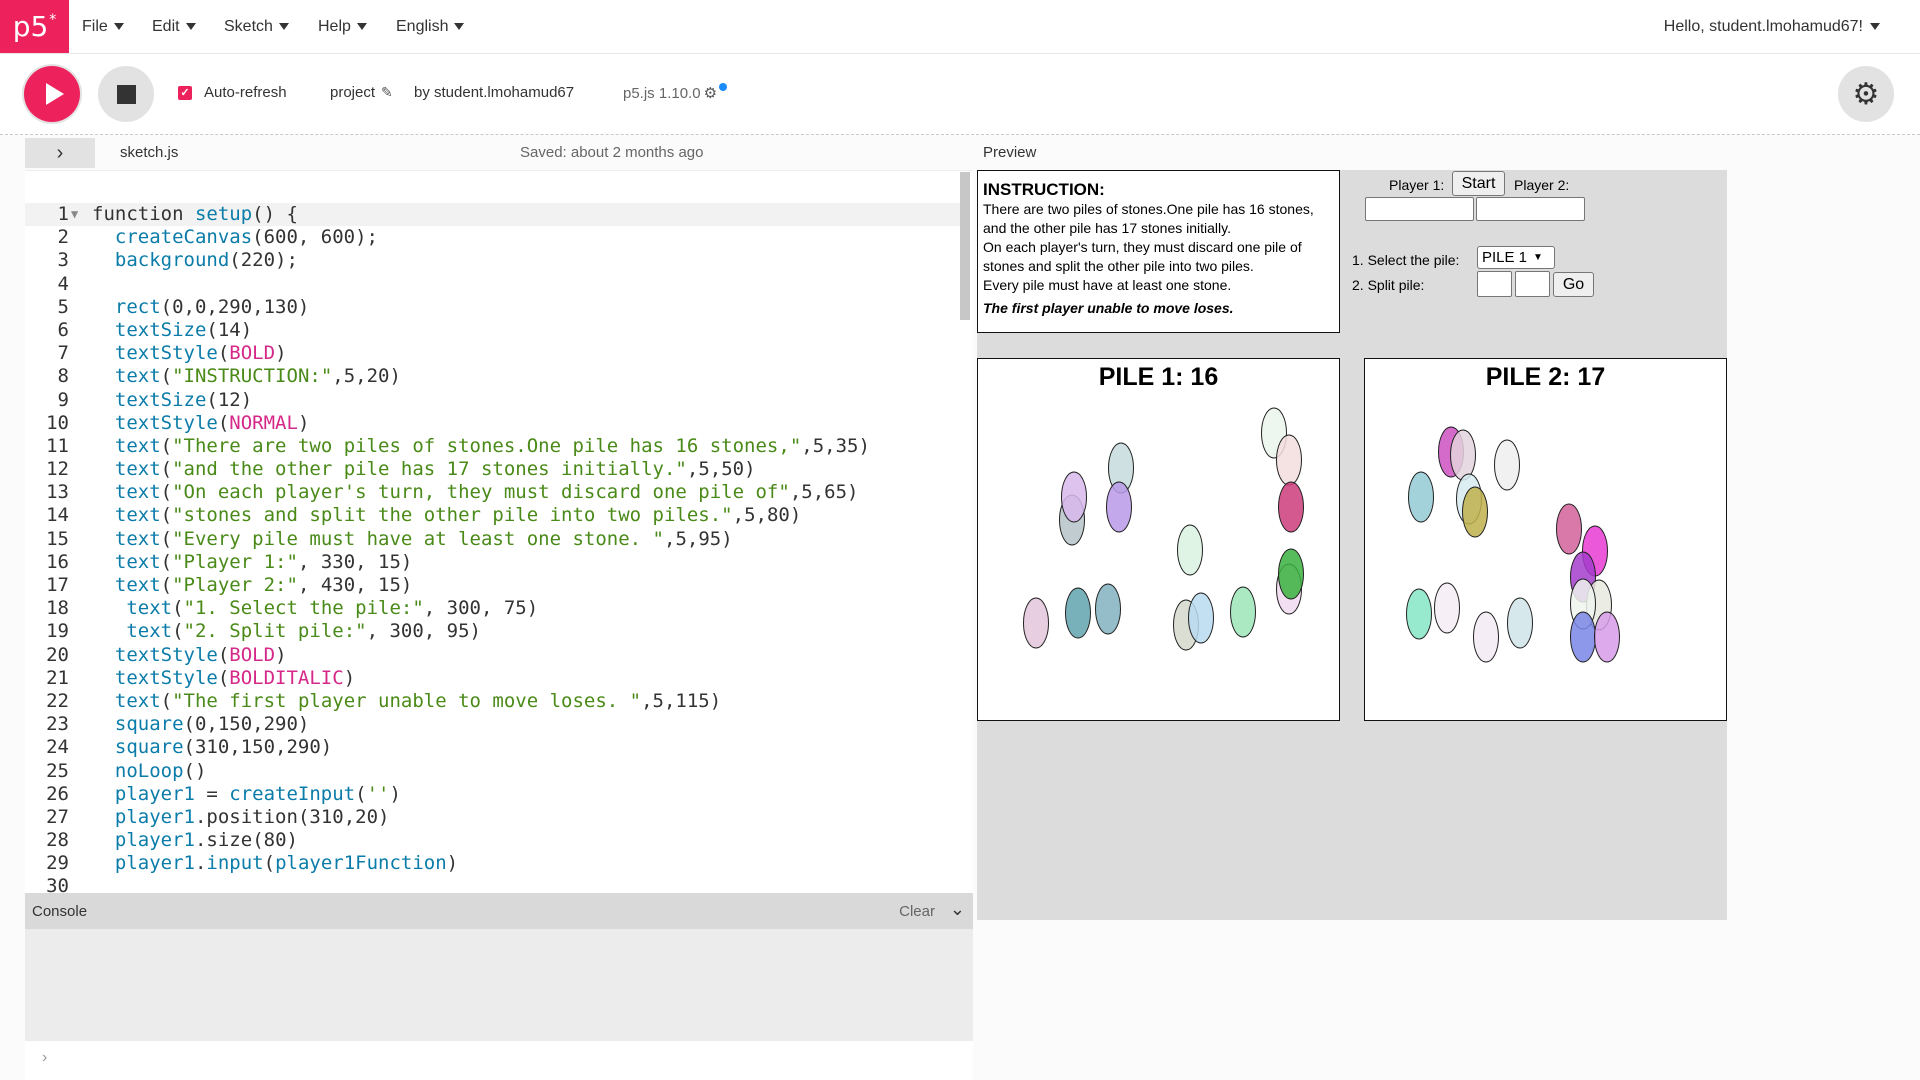 Image resolution: width=1920 pixels, height=1080 pixels. I want to click on stop-button, so click(126, 94).